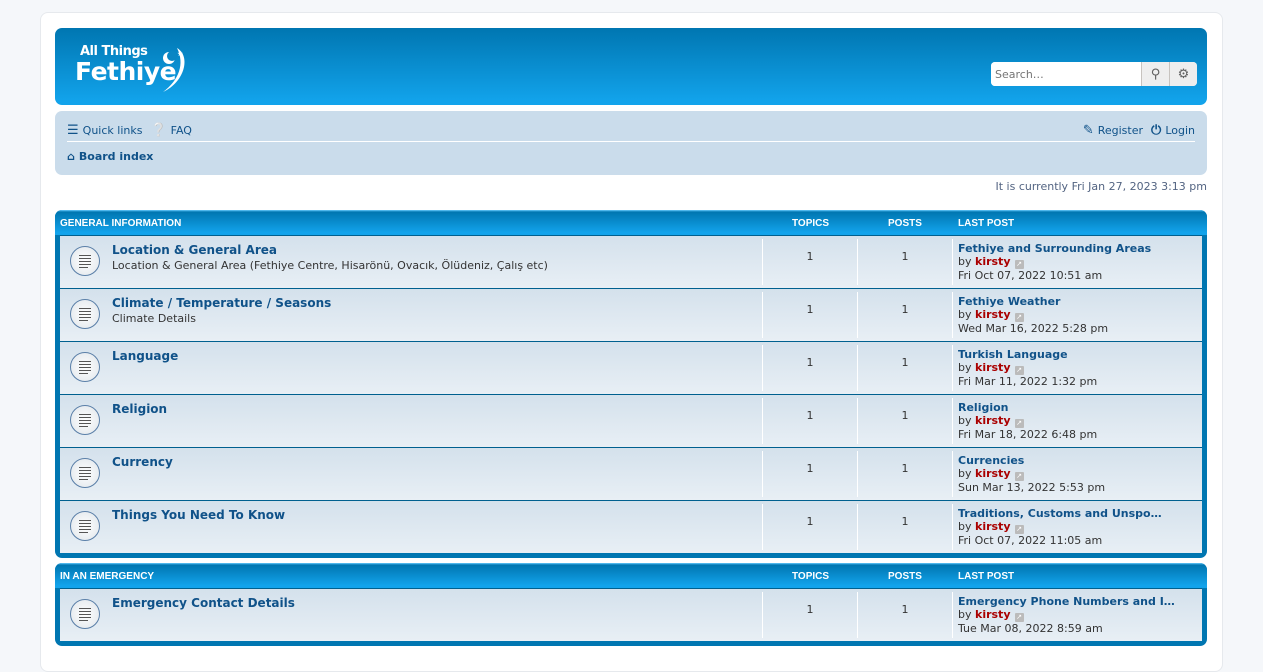 The width and height of the screenshot is (1263, 672). I want to click on last-post-title-link: Turkish Language, so click(1027, 354).